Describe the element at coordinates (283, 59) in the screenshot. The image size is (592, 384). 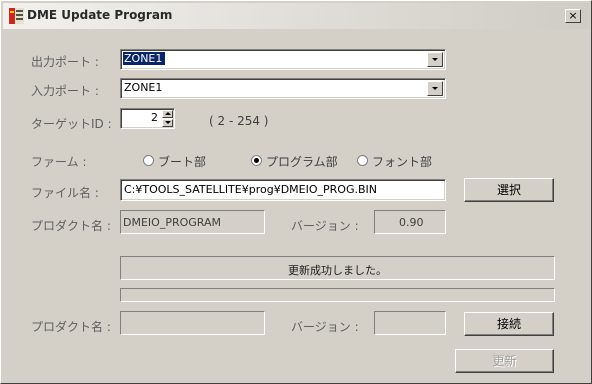
I see `output-port-select: ZONE1` at that location.